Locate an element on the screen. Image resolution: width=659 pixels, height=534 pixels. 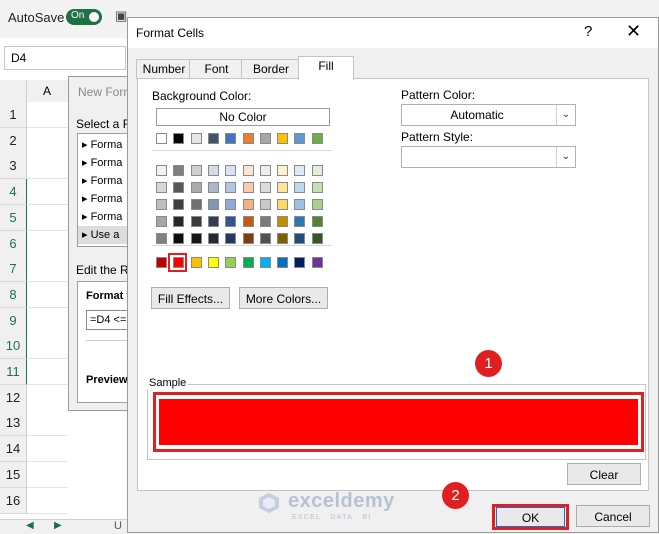
pattern-color-dropdown: Automatic ⌄ is located at coordinates (488, 115).